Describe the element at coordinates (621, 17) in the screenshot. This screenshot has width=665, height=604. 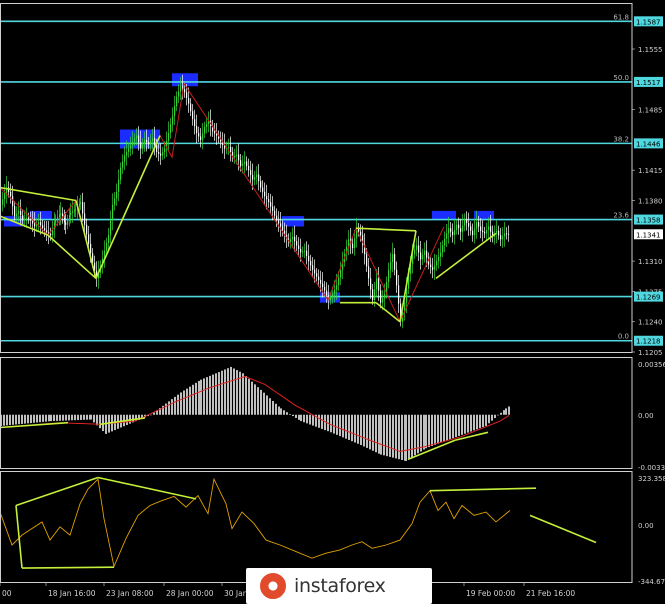
I see `fibonacci-level-label: 61.8` at that location.